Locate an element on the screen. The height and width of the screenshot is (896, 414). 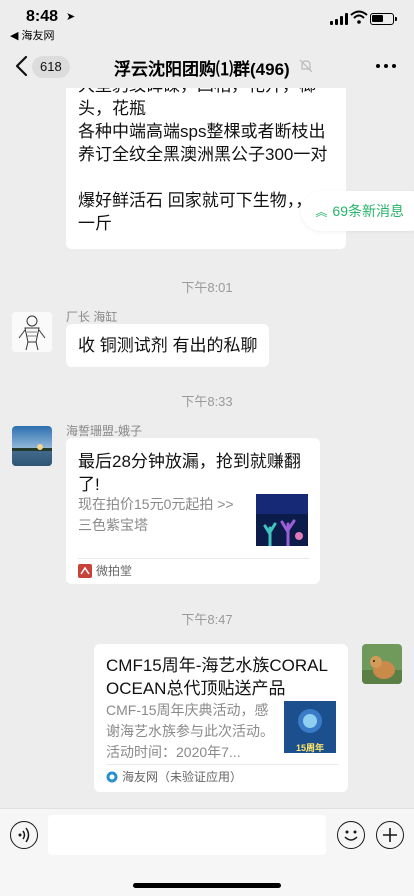
coral-thumbnail-icon is located at coordinates (282, 520).